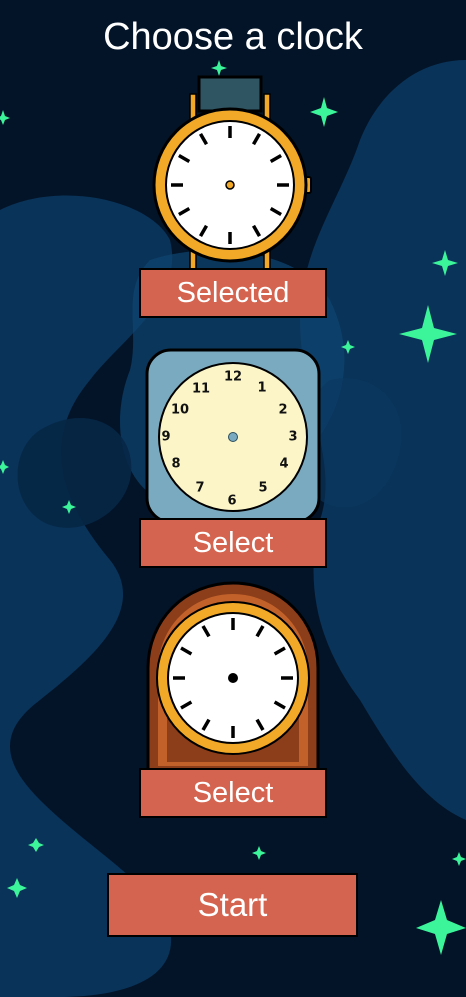 This screenshot has height=997, width=466. What do you see at coordinates (233, 793) in the screenshot?
I see `select-mantel-clock-button: Select` at bounding box center [233, 793].